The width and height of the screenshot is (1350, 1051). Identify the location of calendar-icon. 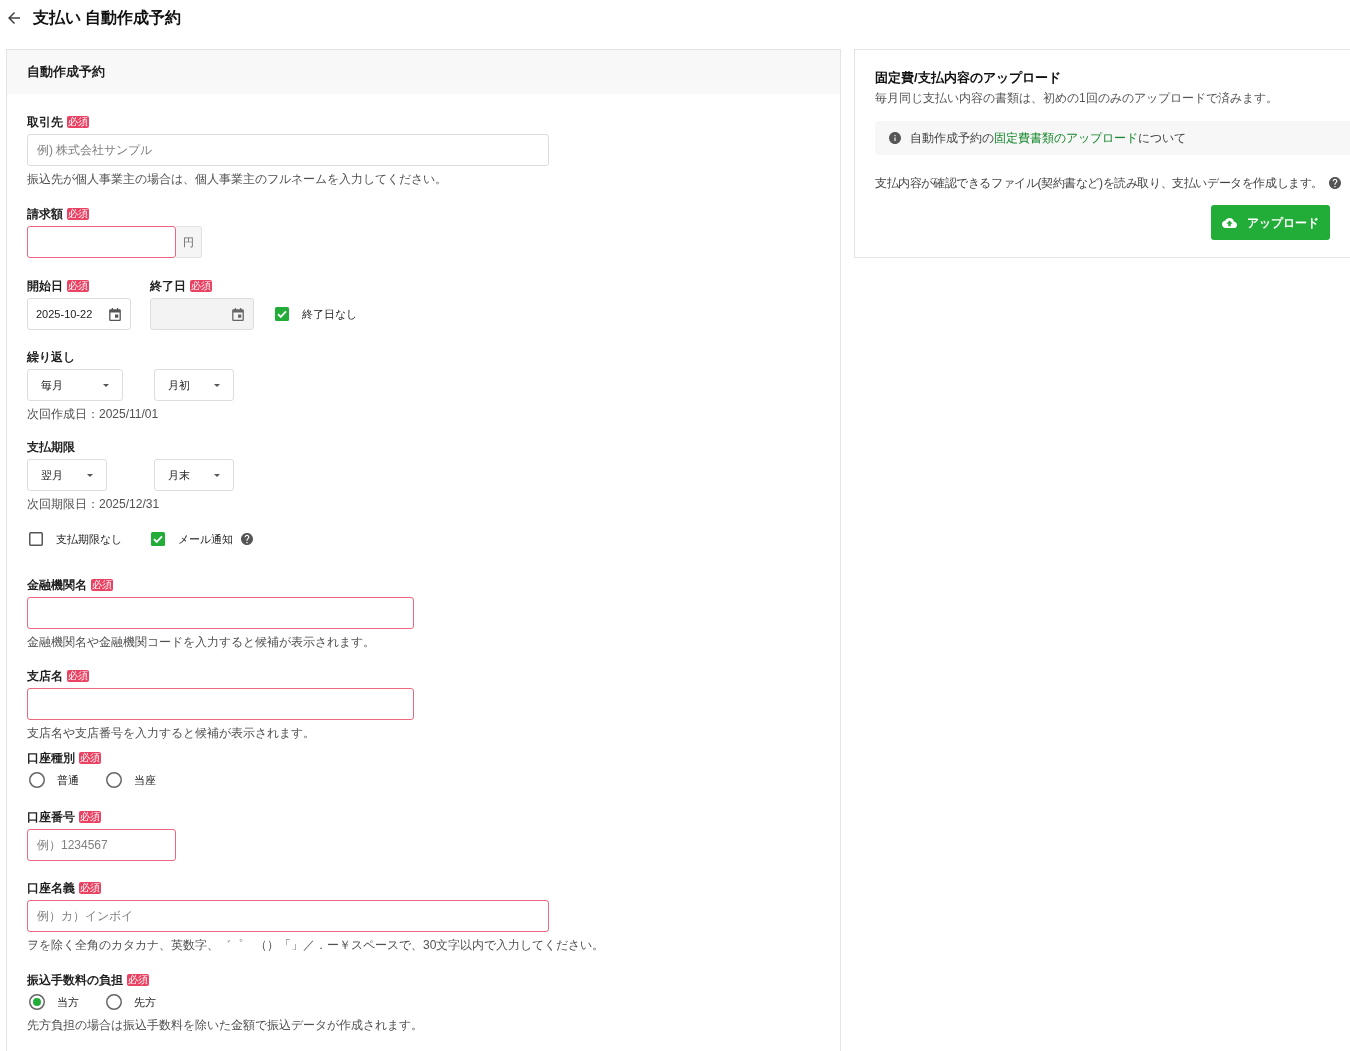
(115, 314).